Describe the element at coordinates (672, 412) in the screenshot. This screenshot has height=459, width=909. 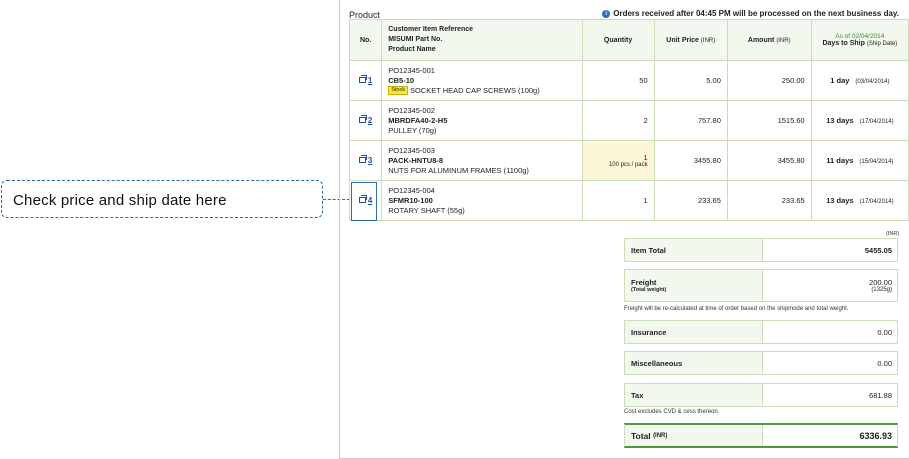
I see `tax-note: Cost excludes CVD & cess thereon.` at that location.